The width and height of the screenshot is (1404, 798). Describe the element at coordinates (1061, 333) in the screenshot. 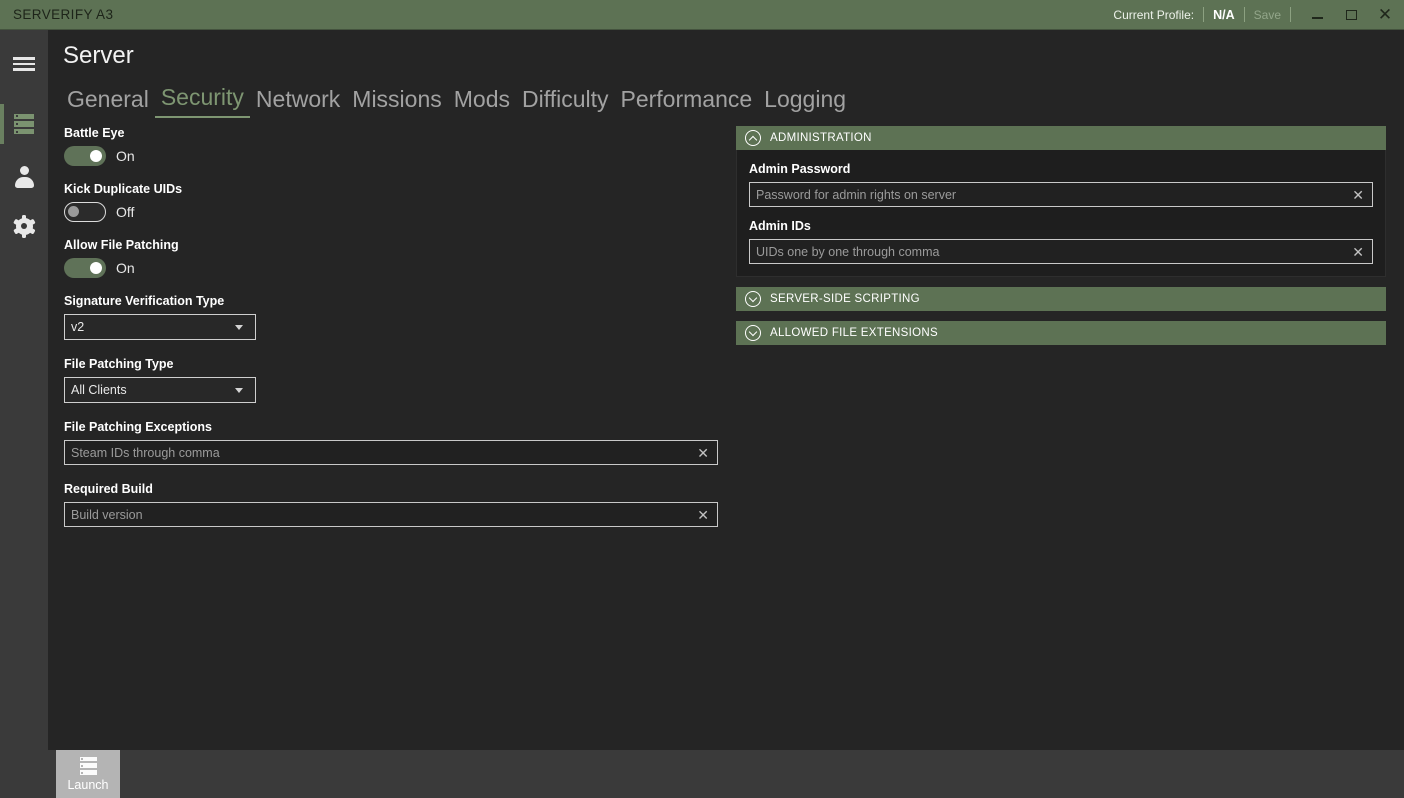

I see `section-header-allowed-file-extensions: ALLOWED FILE EXTENSIONS` at that location.